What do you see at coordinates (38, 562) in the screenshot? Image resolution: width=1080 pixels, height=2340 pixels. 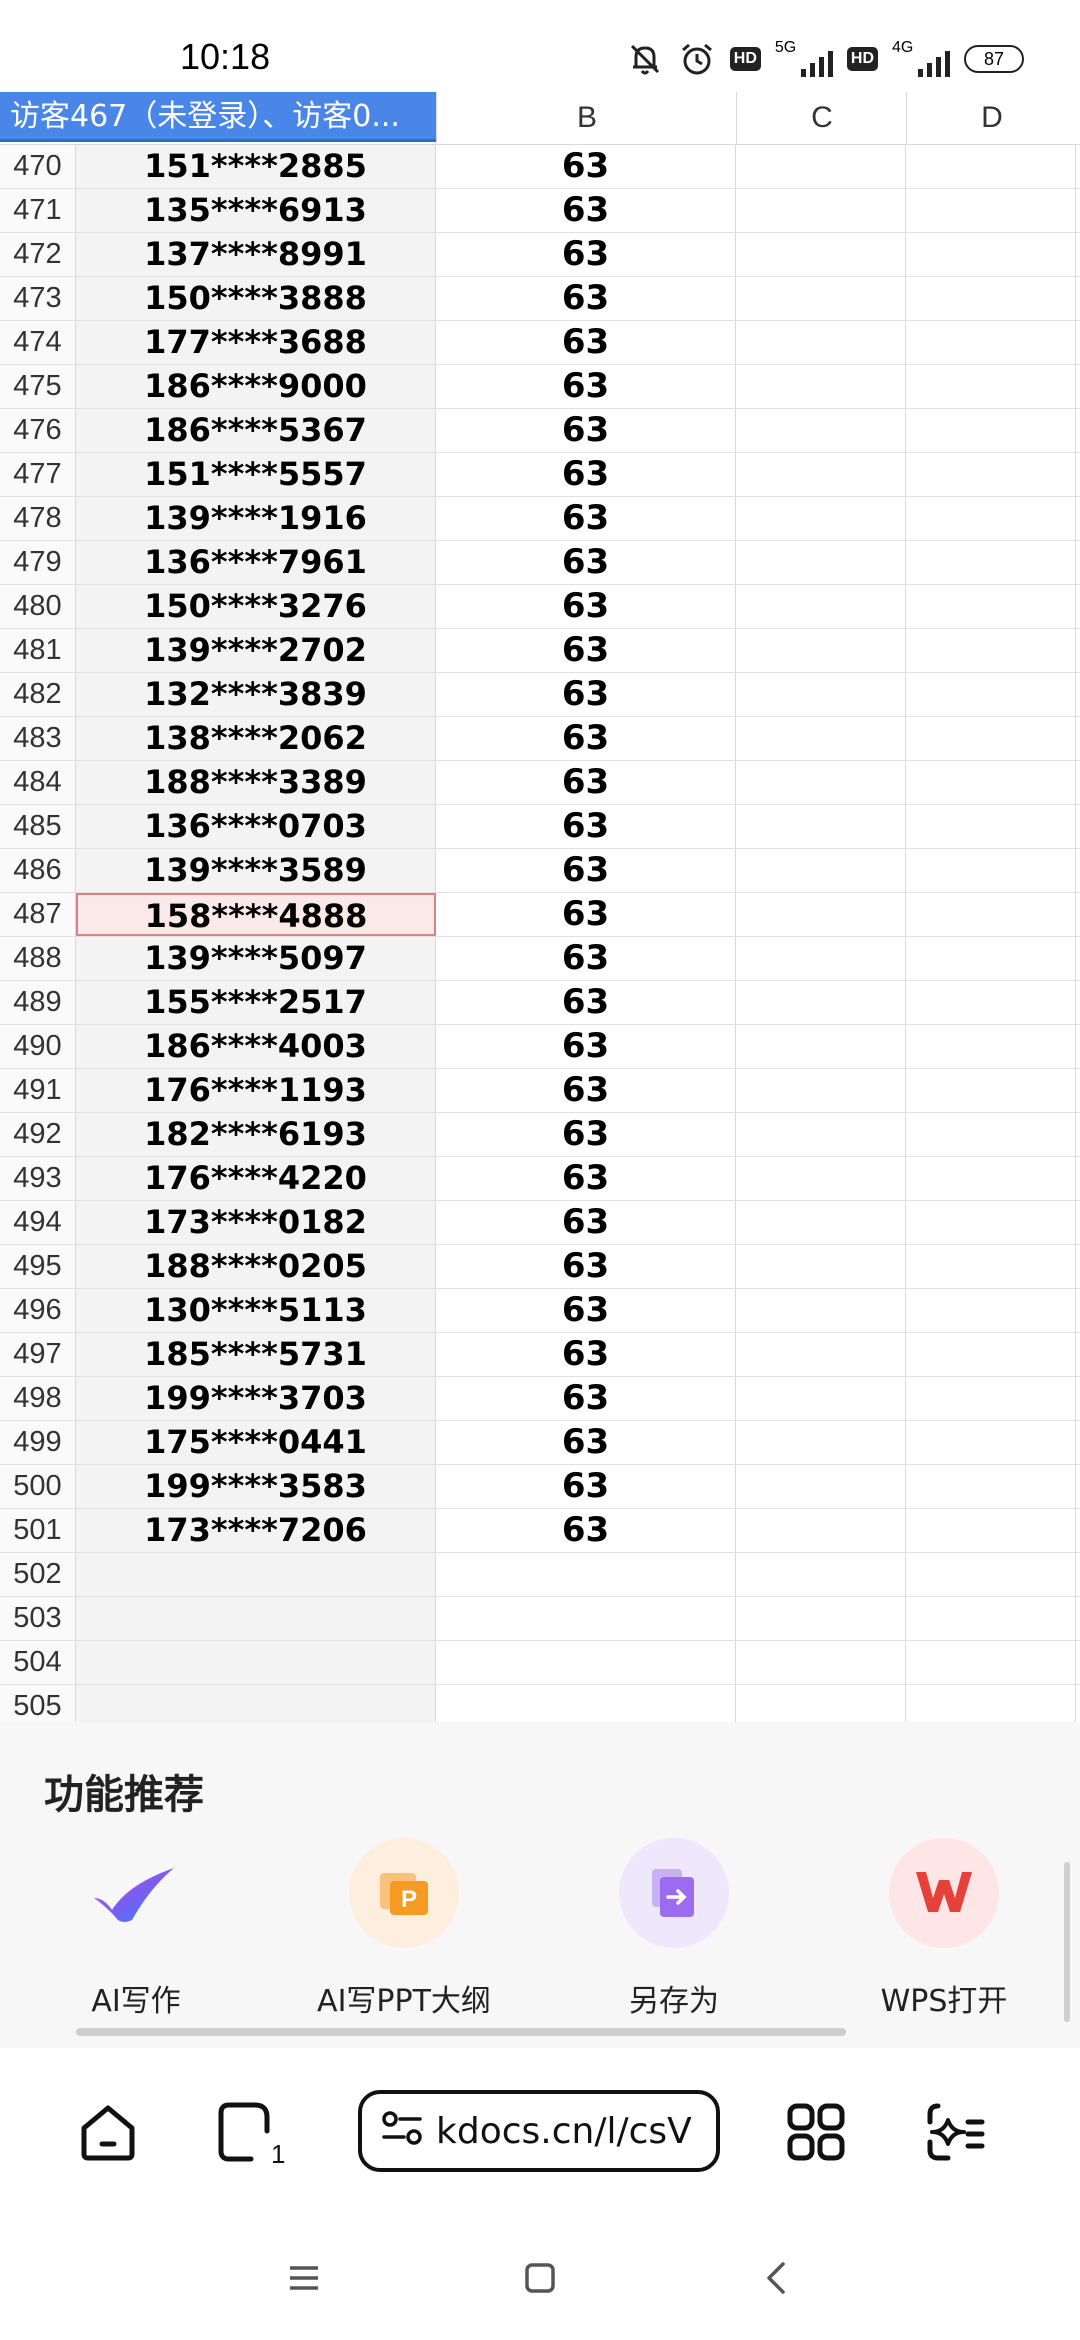 I see `row-number: 479` at bounding box center [38, 562].